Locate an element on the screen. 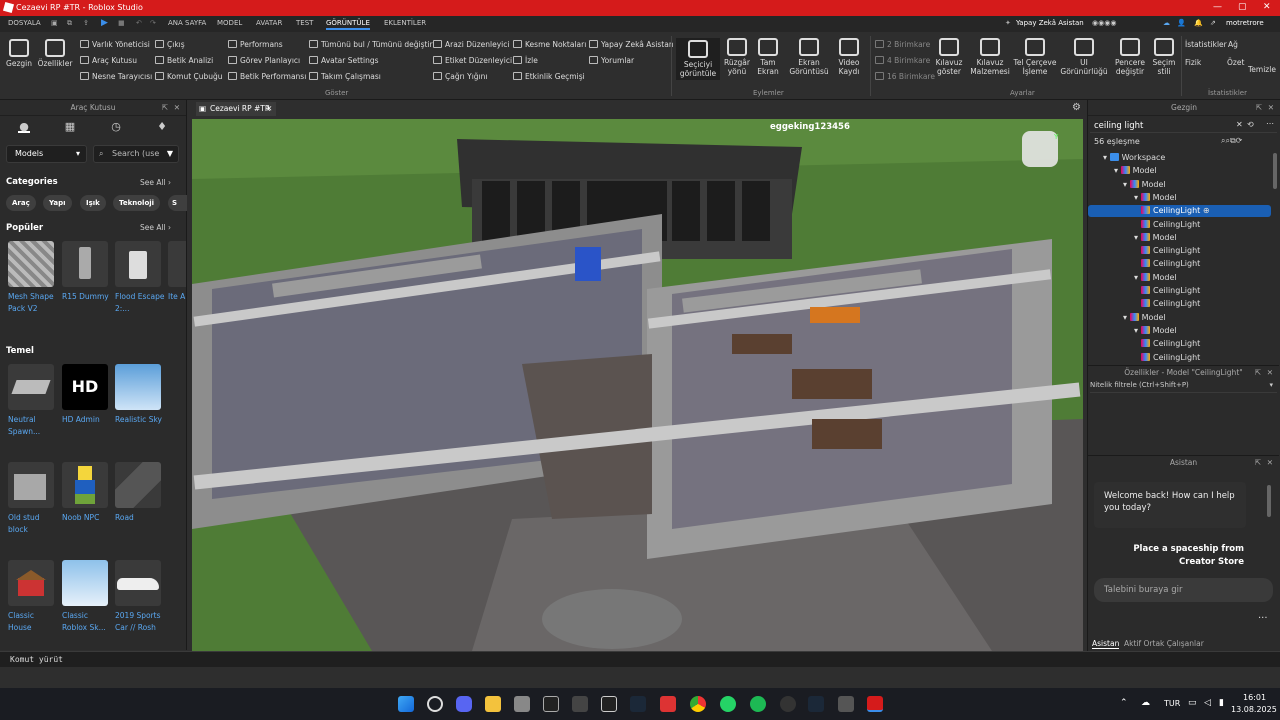  clear-icon: ✕ is located at coordinates (1239, 124).